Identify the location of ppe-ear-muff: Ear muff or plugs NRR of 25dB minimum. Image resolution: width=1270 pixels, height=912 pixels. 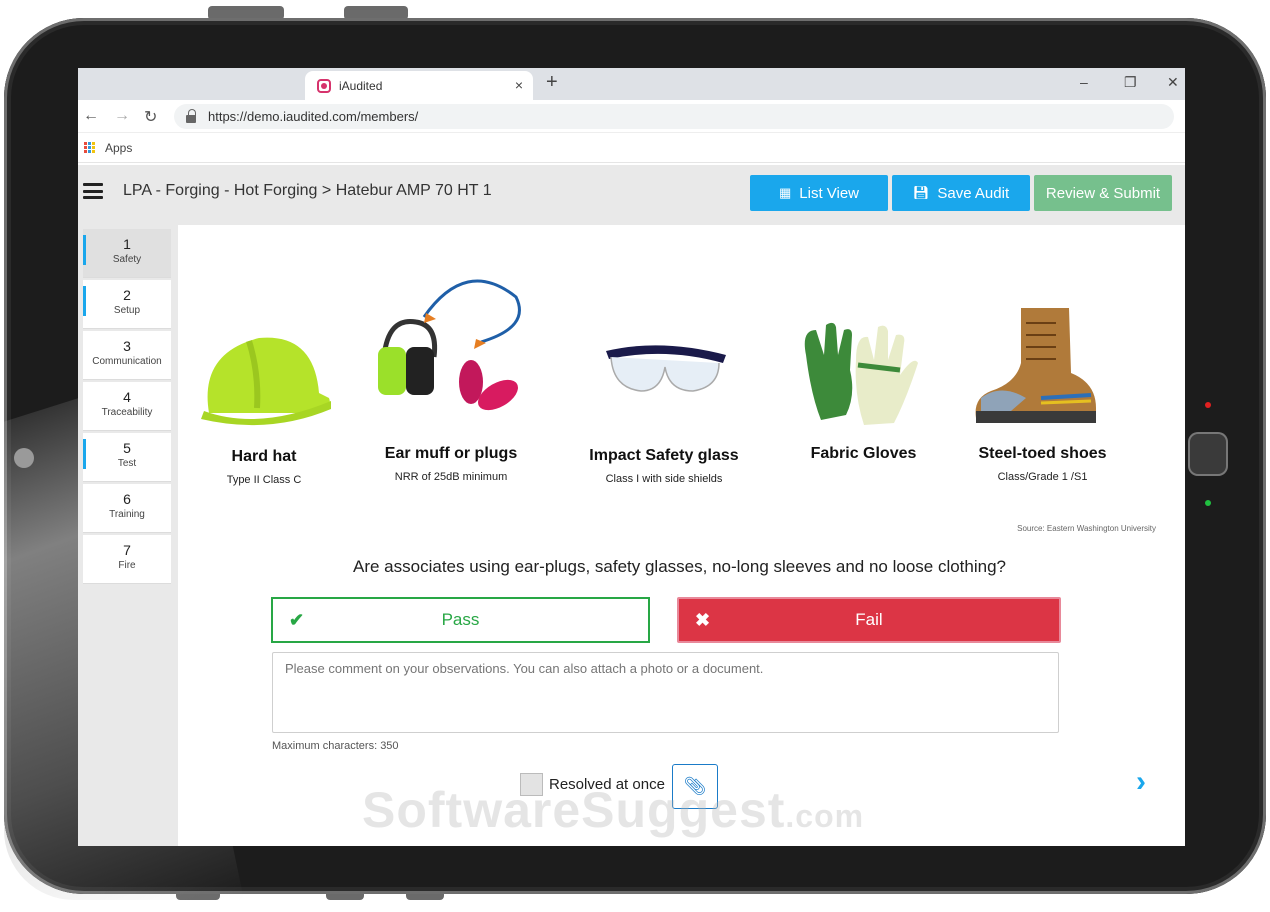
(451, 464).